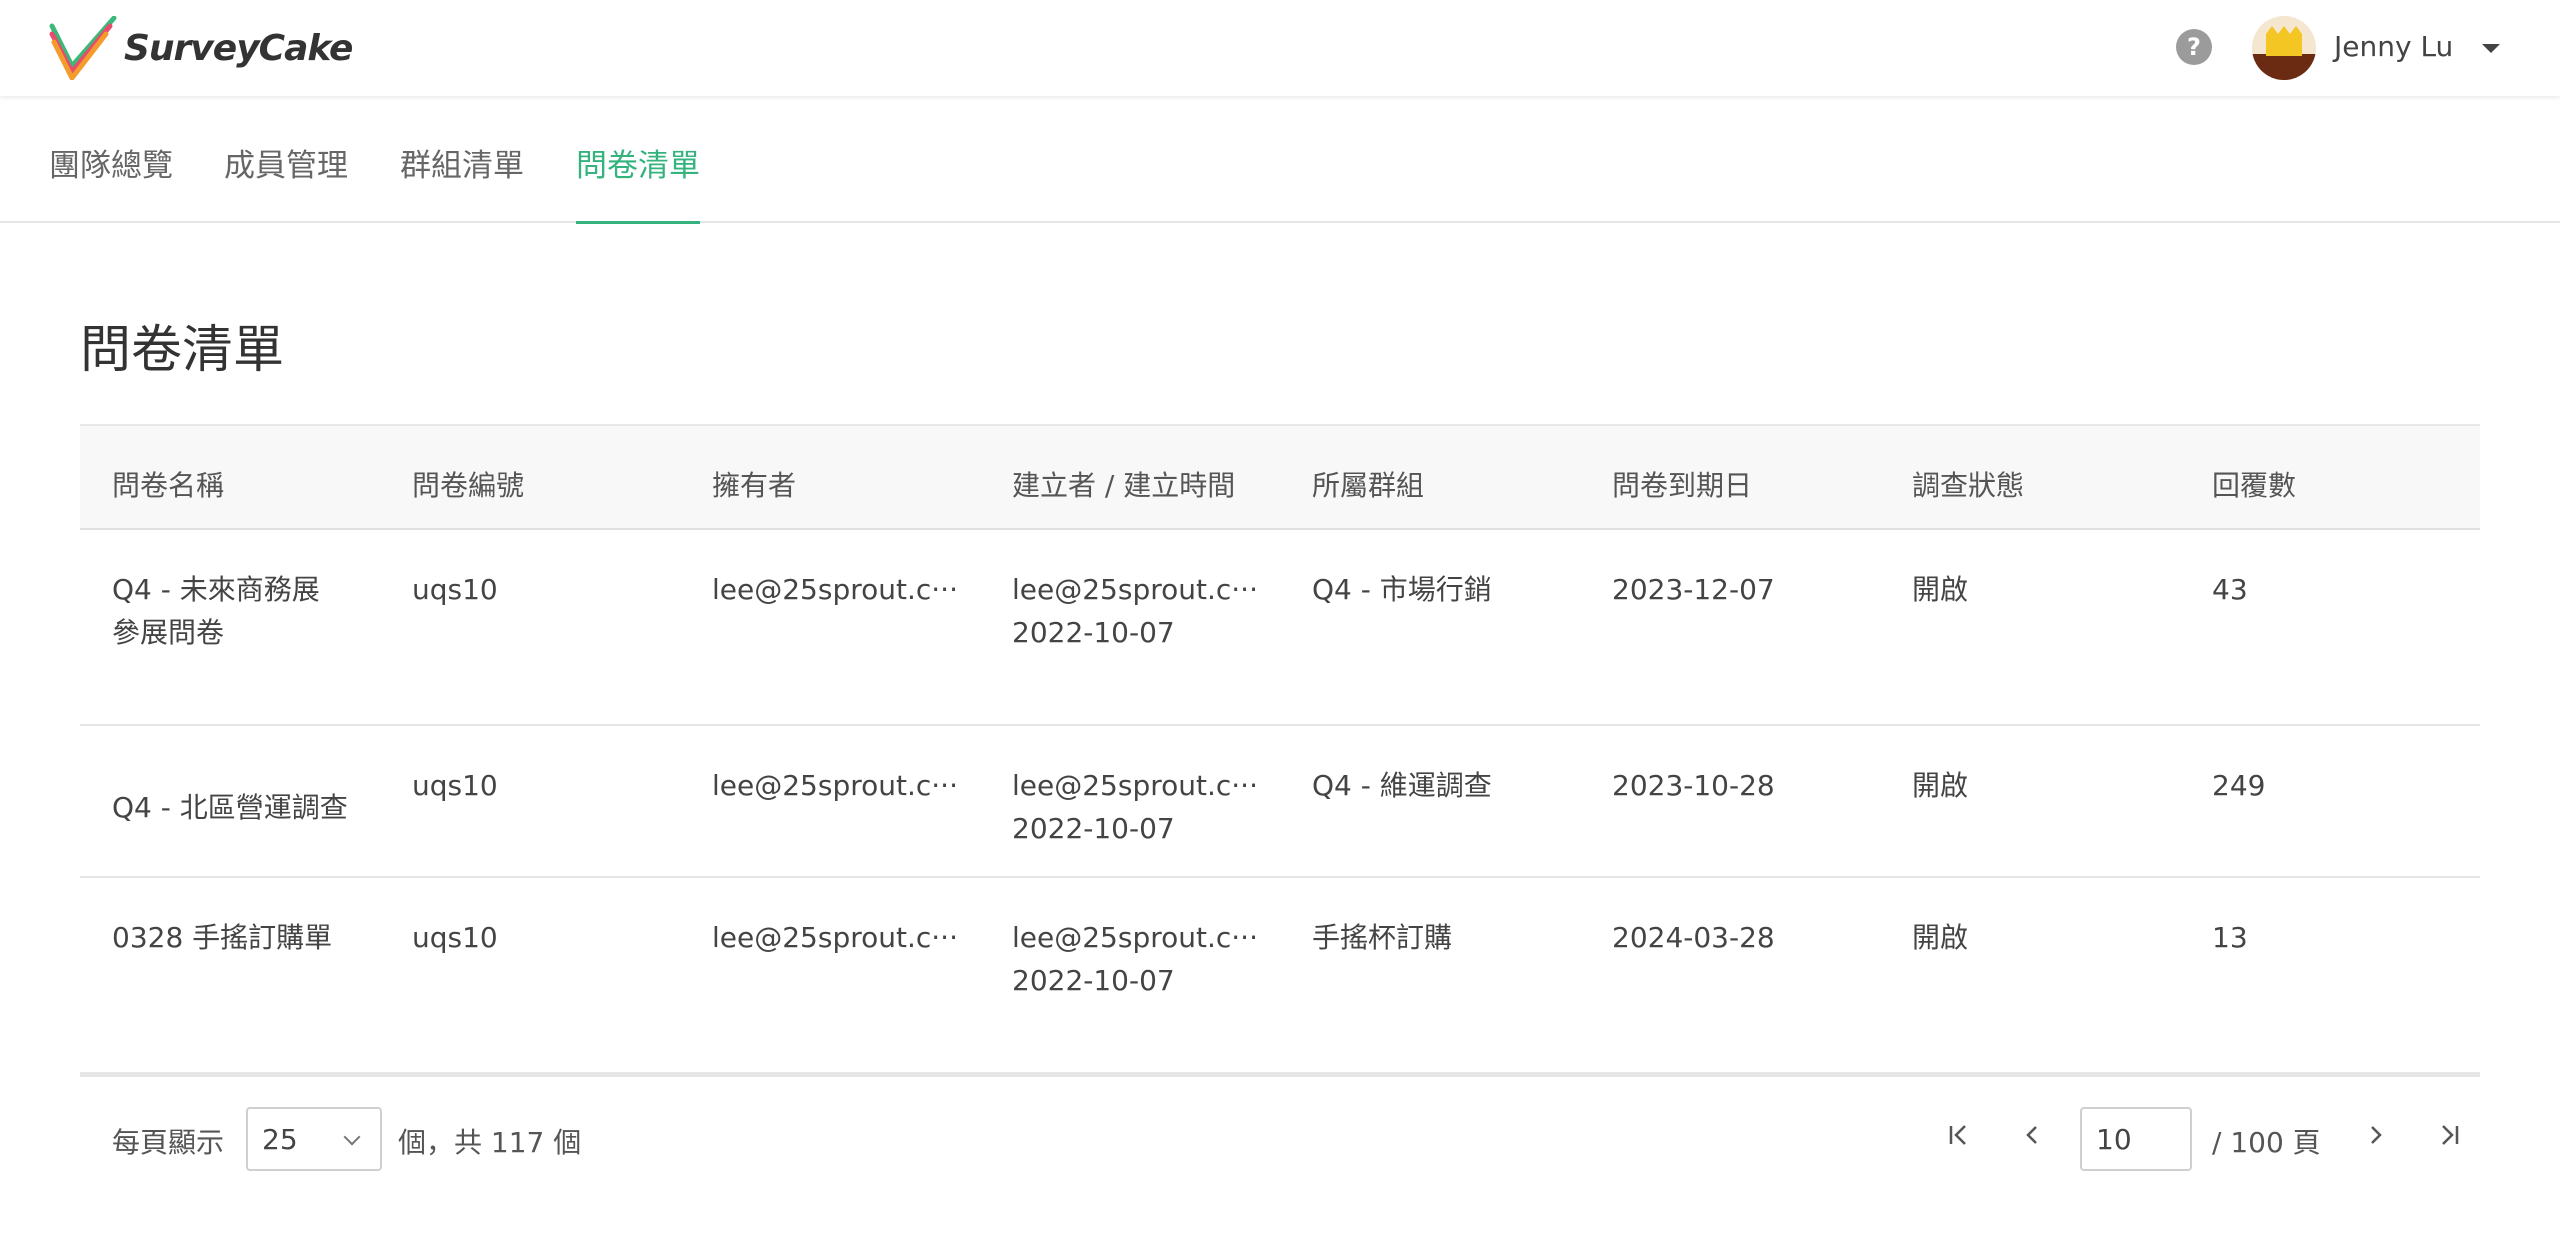  What do you see at coordinates (2230, 589) in the screenshot?
I see `reply-count: 43` at bounding box center [2230, 589].